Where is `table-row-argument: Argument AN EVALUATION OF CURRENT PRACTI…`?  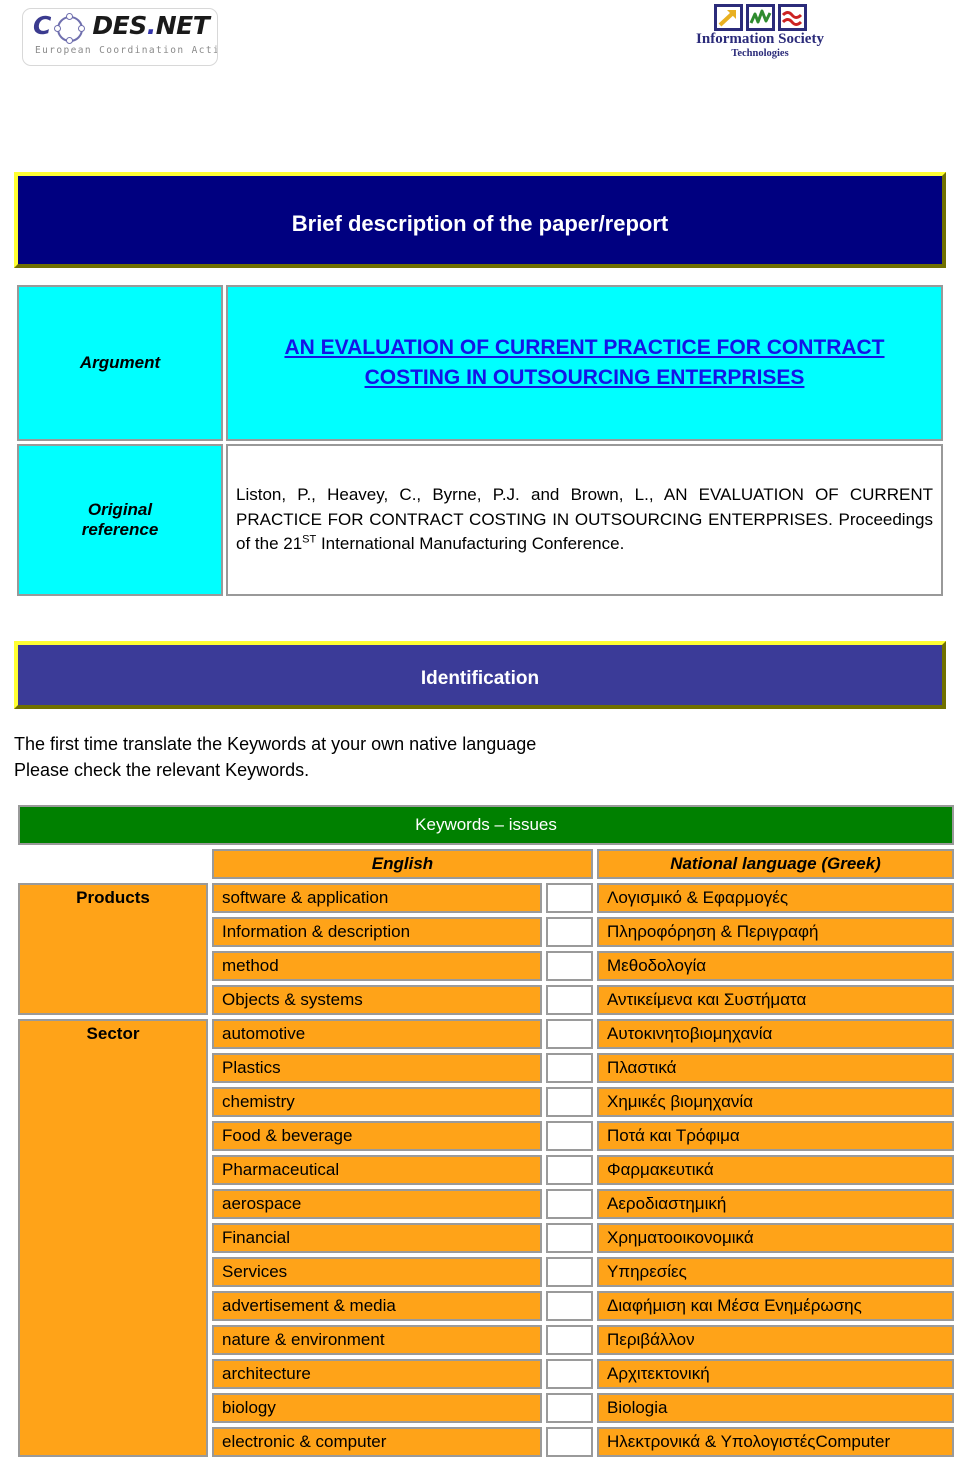 table-row-argument: Argument AN EVALUATION OF CURRENT PRACTI… is located at coordinates (480, 363).